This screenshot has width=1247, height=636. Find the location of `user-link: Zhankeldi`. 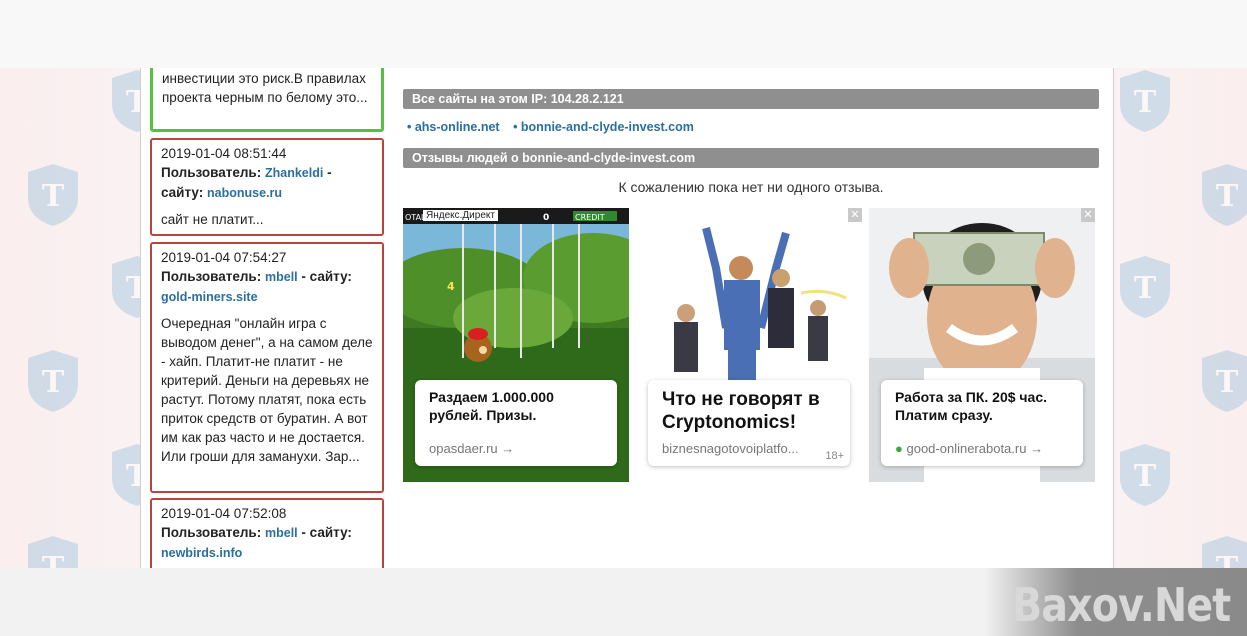

user-link: Zhankeldi is located at coordinates (294, 173).